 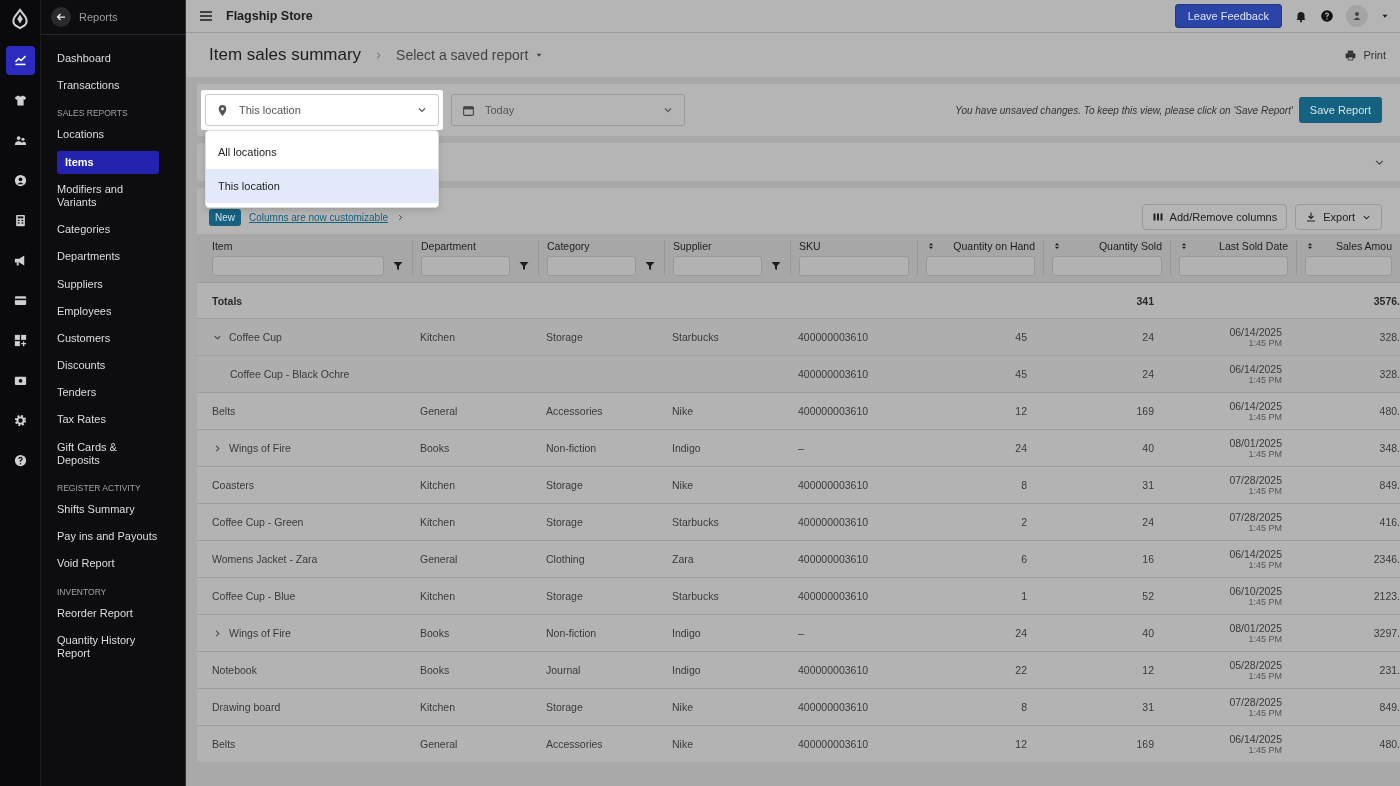 What do you see at coordinates (108, 338) in the screenshot?
I see `nav-item: Customers` at bounding box center [108, 338].